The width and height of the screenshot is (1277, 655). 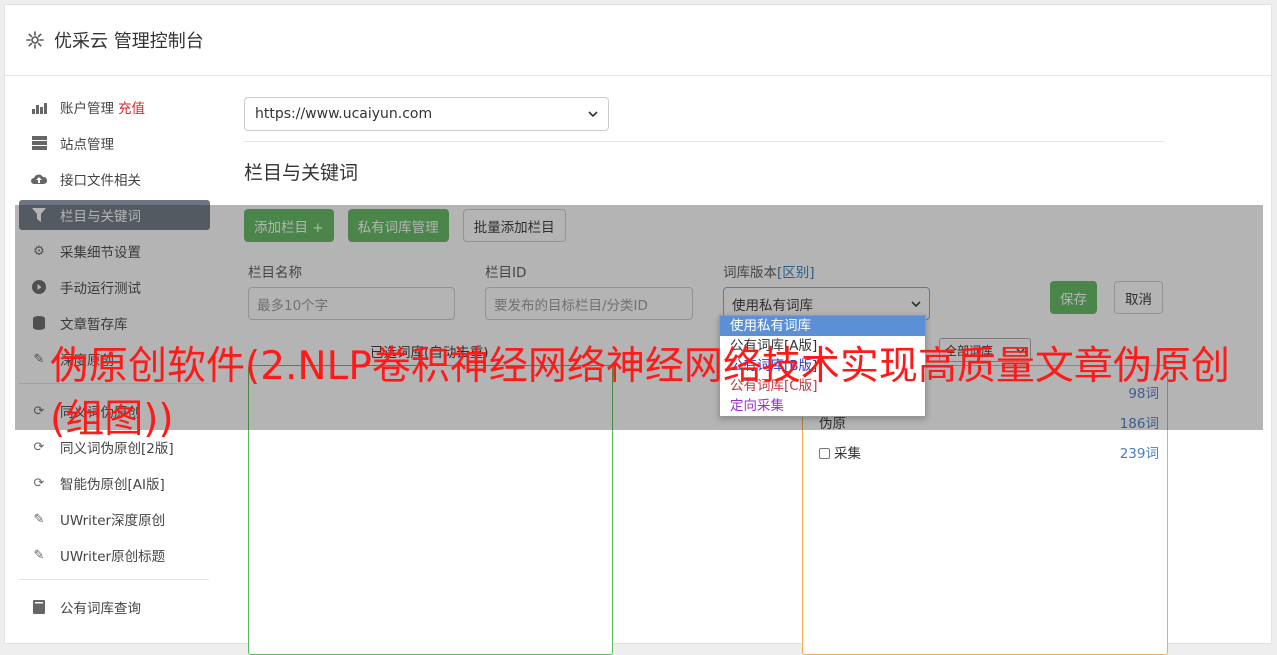 I want to click on sidebar-item-account: 账户管理 充值, so click(x=114, y=107).